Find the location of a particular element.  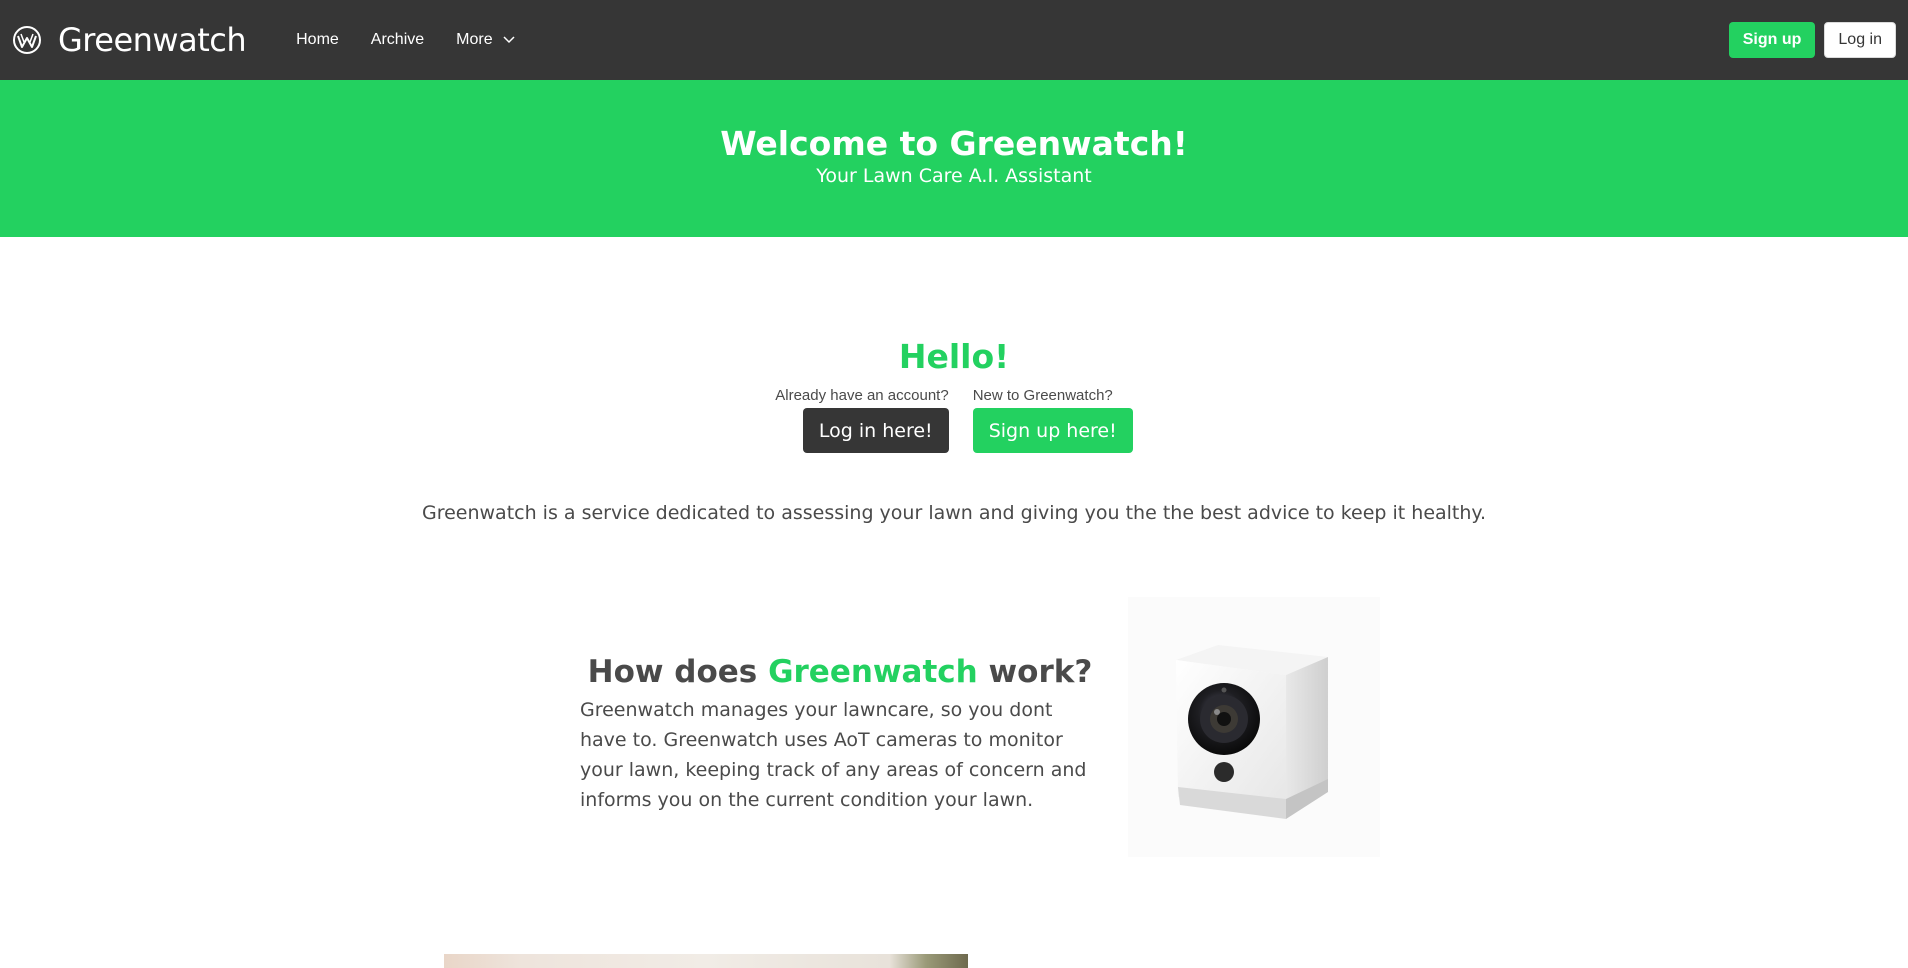

lawn-photo is located at coordinates (706, 961).